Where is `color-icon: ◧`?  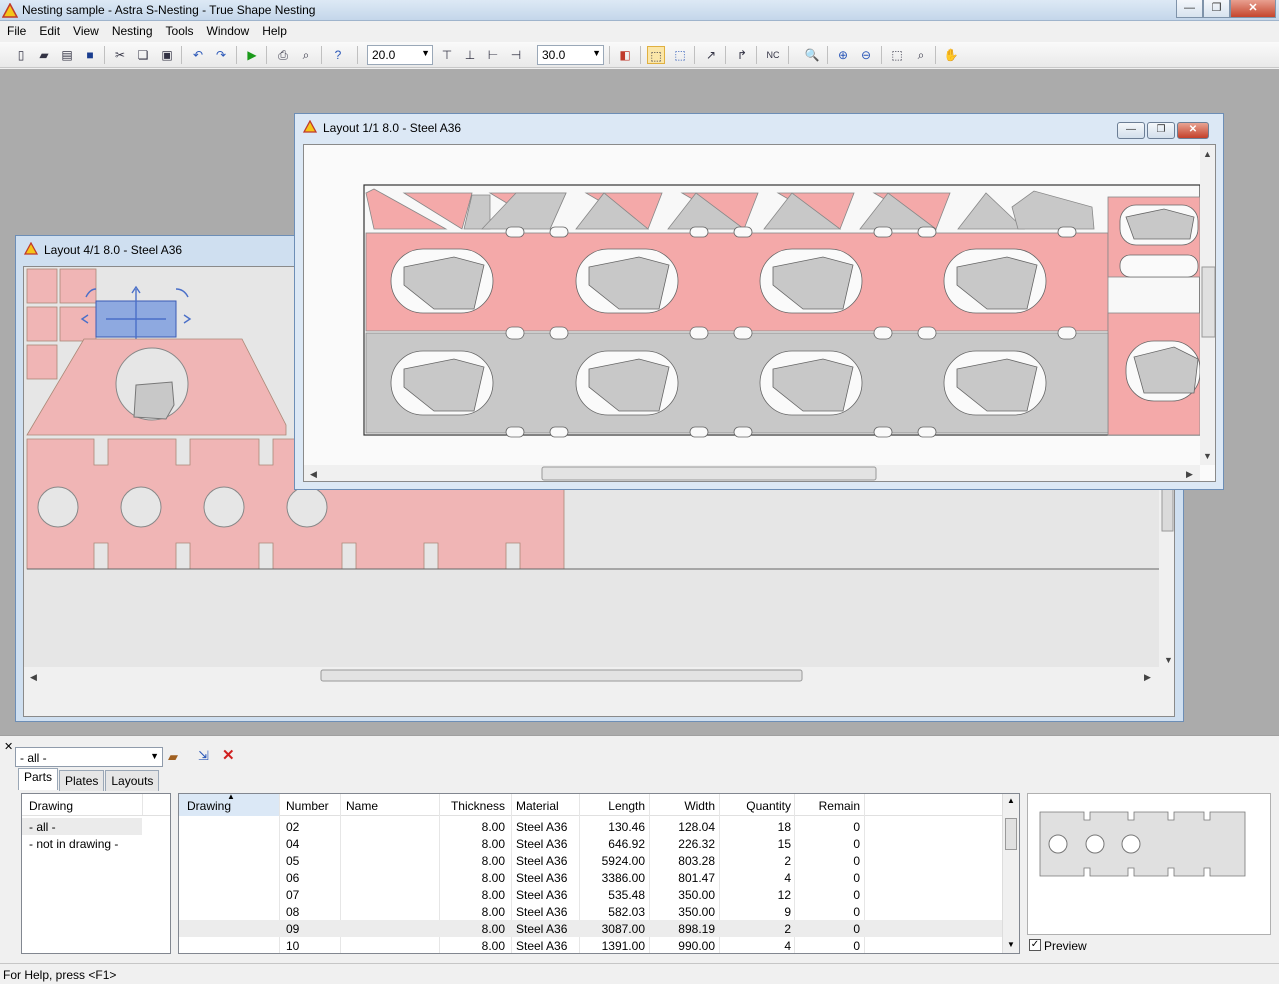 color-icon: ◧ is located at coordinates (625, 55).